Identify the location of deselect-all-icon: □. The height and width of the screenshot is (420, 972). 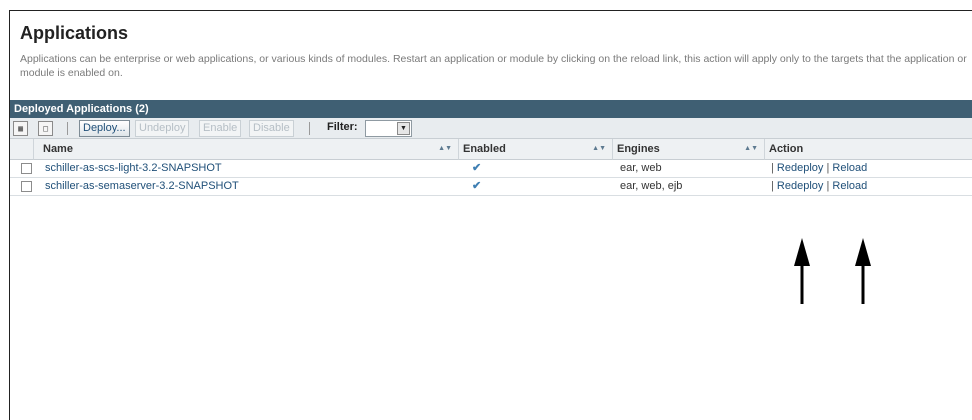
(45, 128).